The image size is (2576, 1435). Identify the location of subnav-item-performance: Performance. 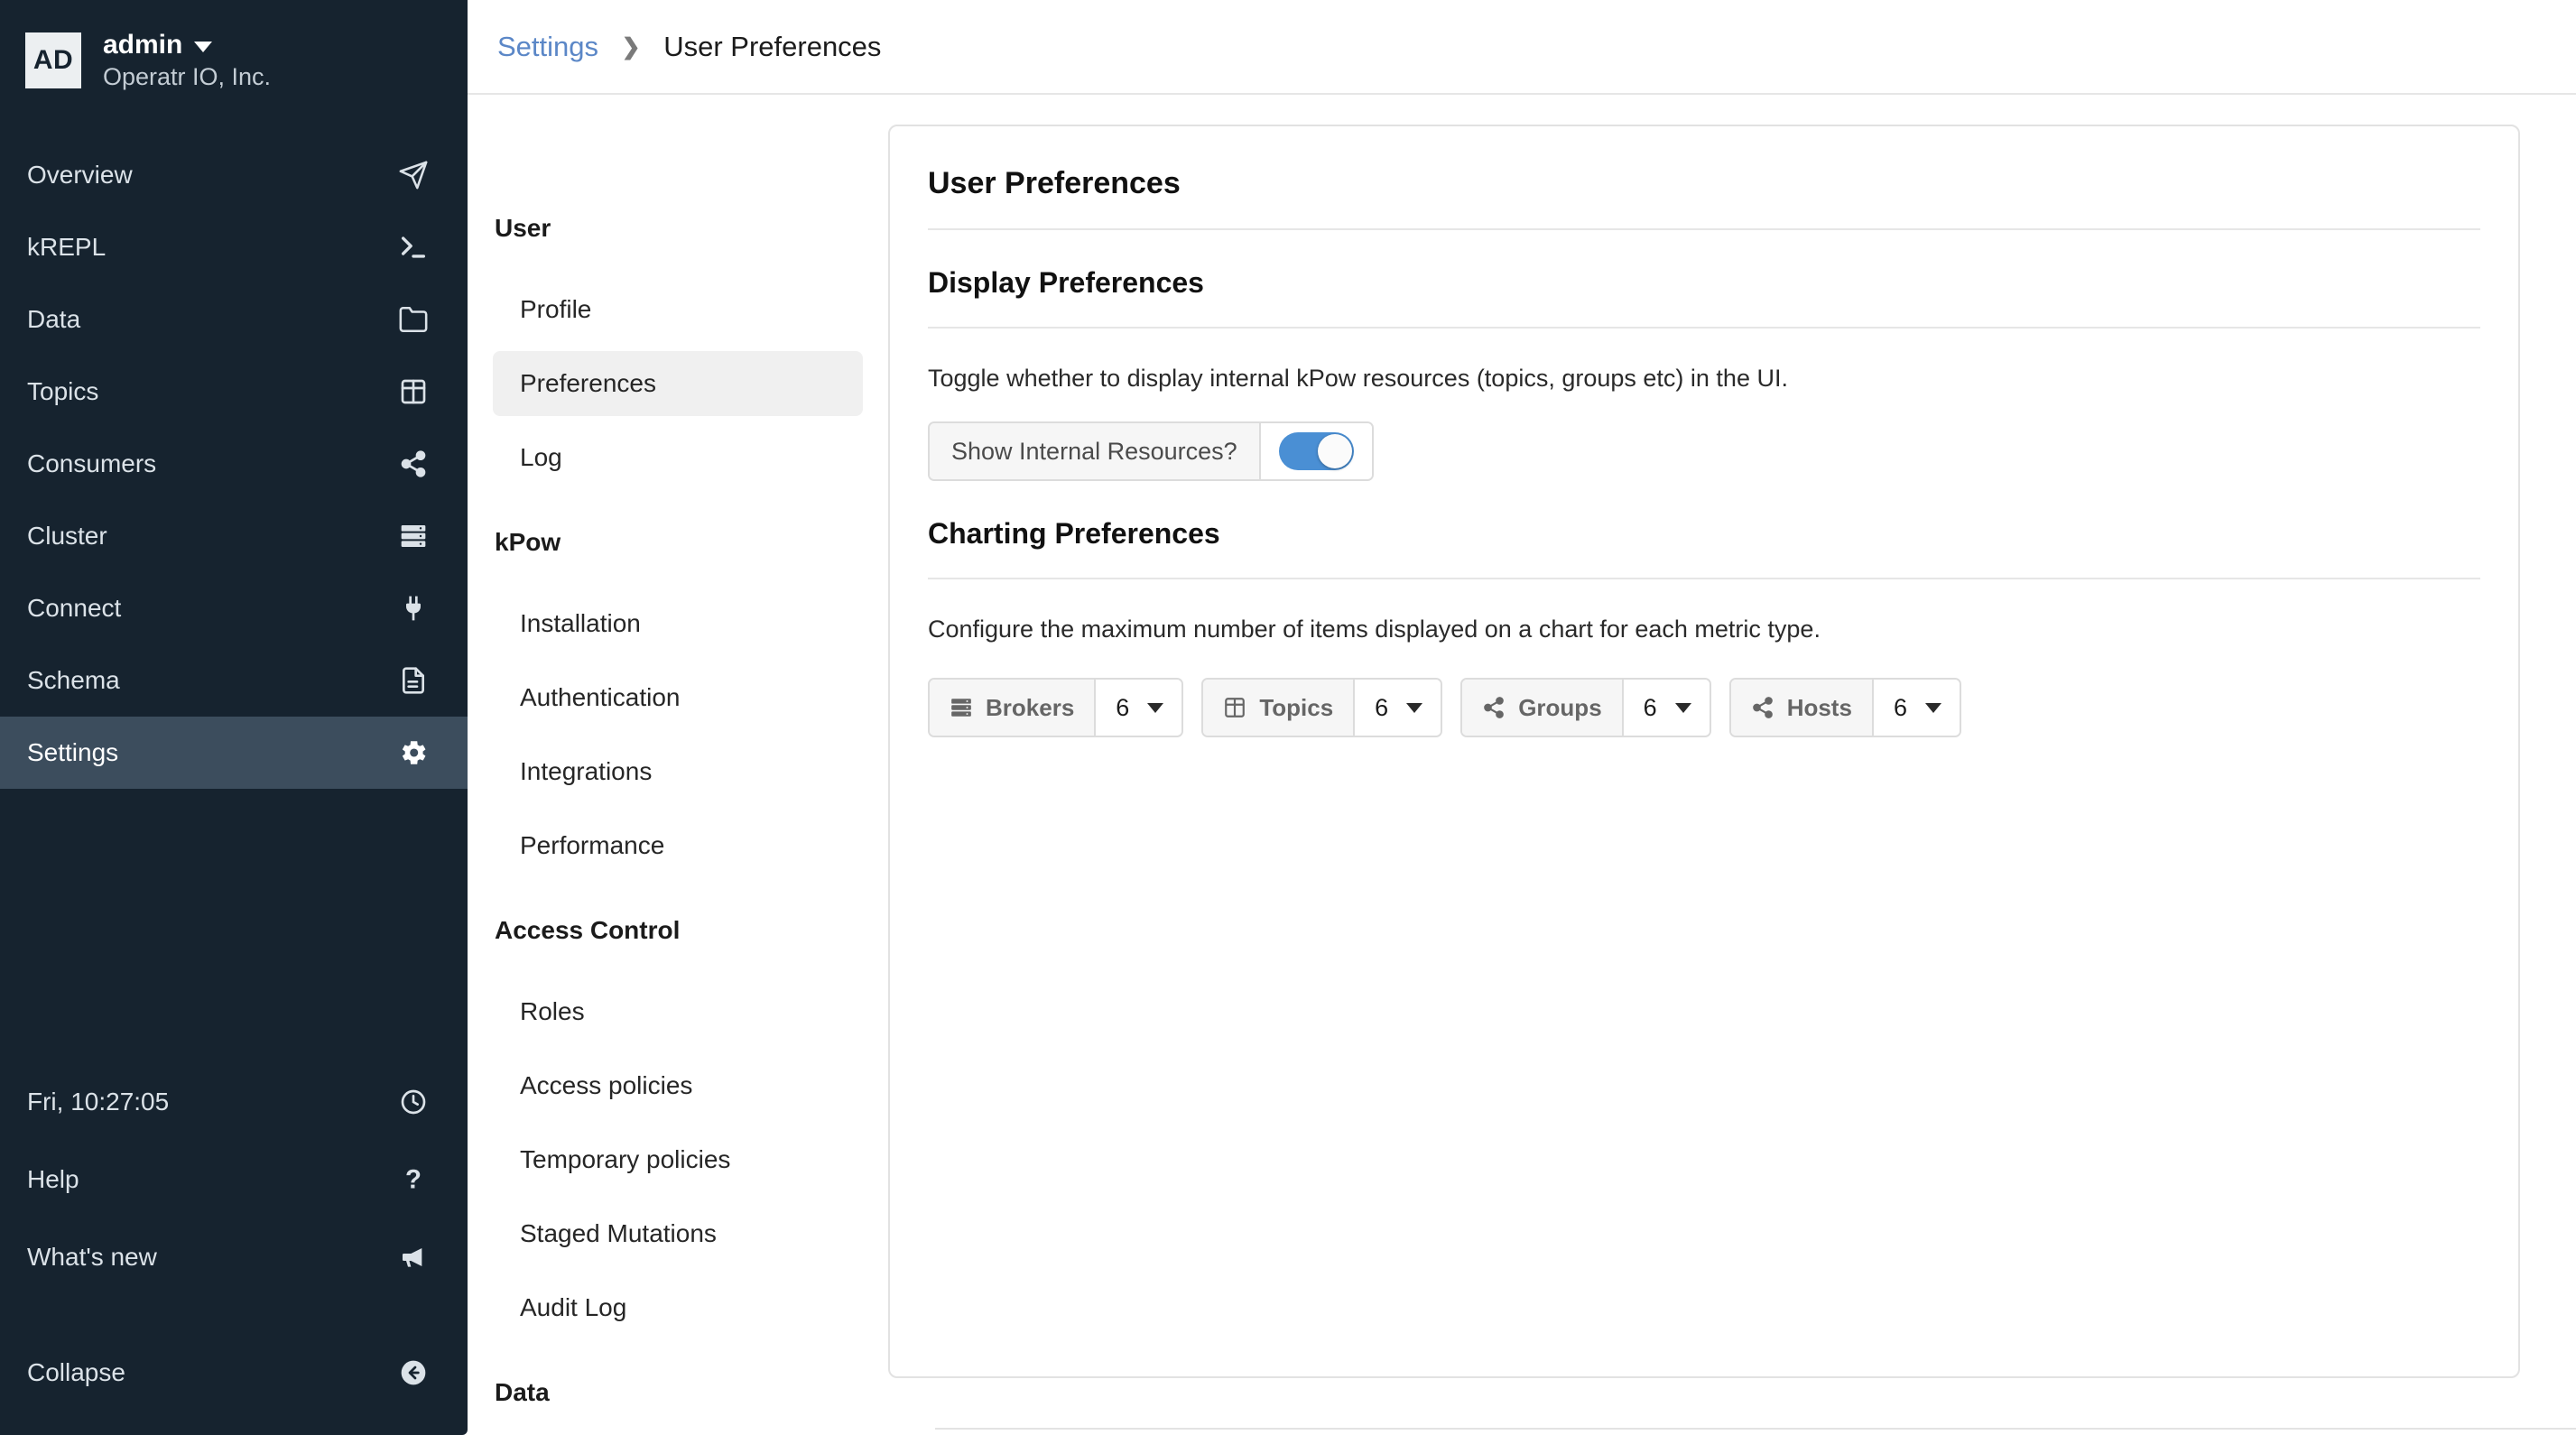
(678, 845).